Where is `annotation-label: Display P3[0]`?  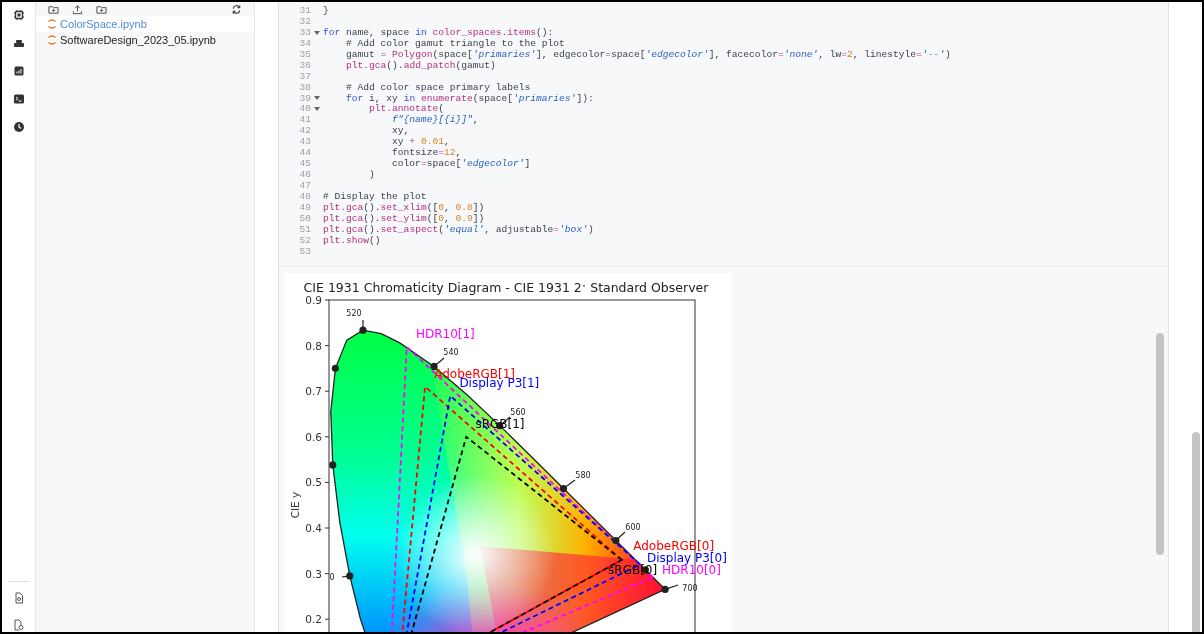
annotation-label: Display P3[0] is located at coordinates (686, 557).